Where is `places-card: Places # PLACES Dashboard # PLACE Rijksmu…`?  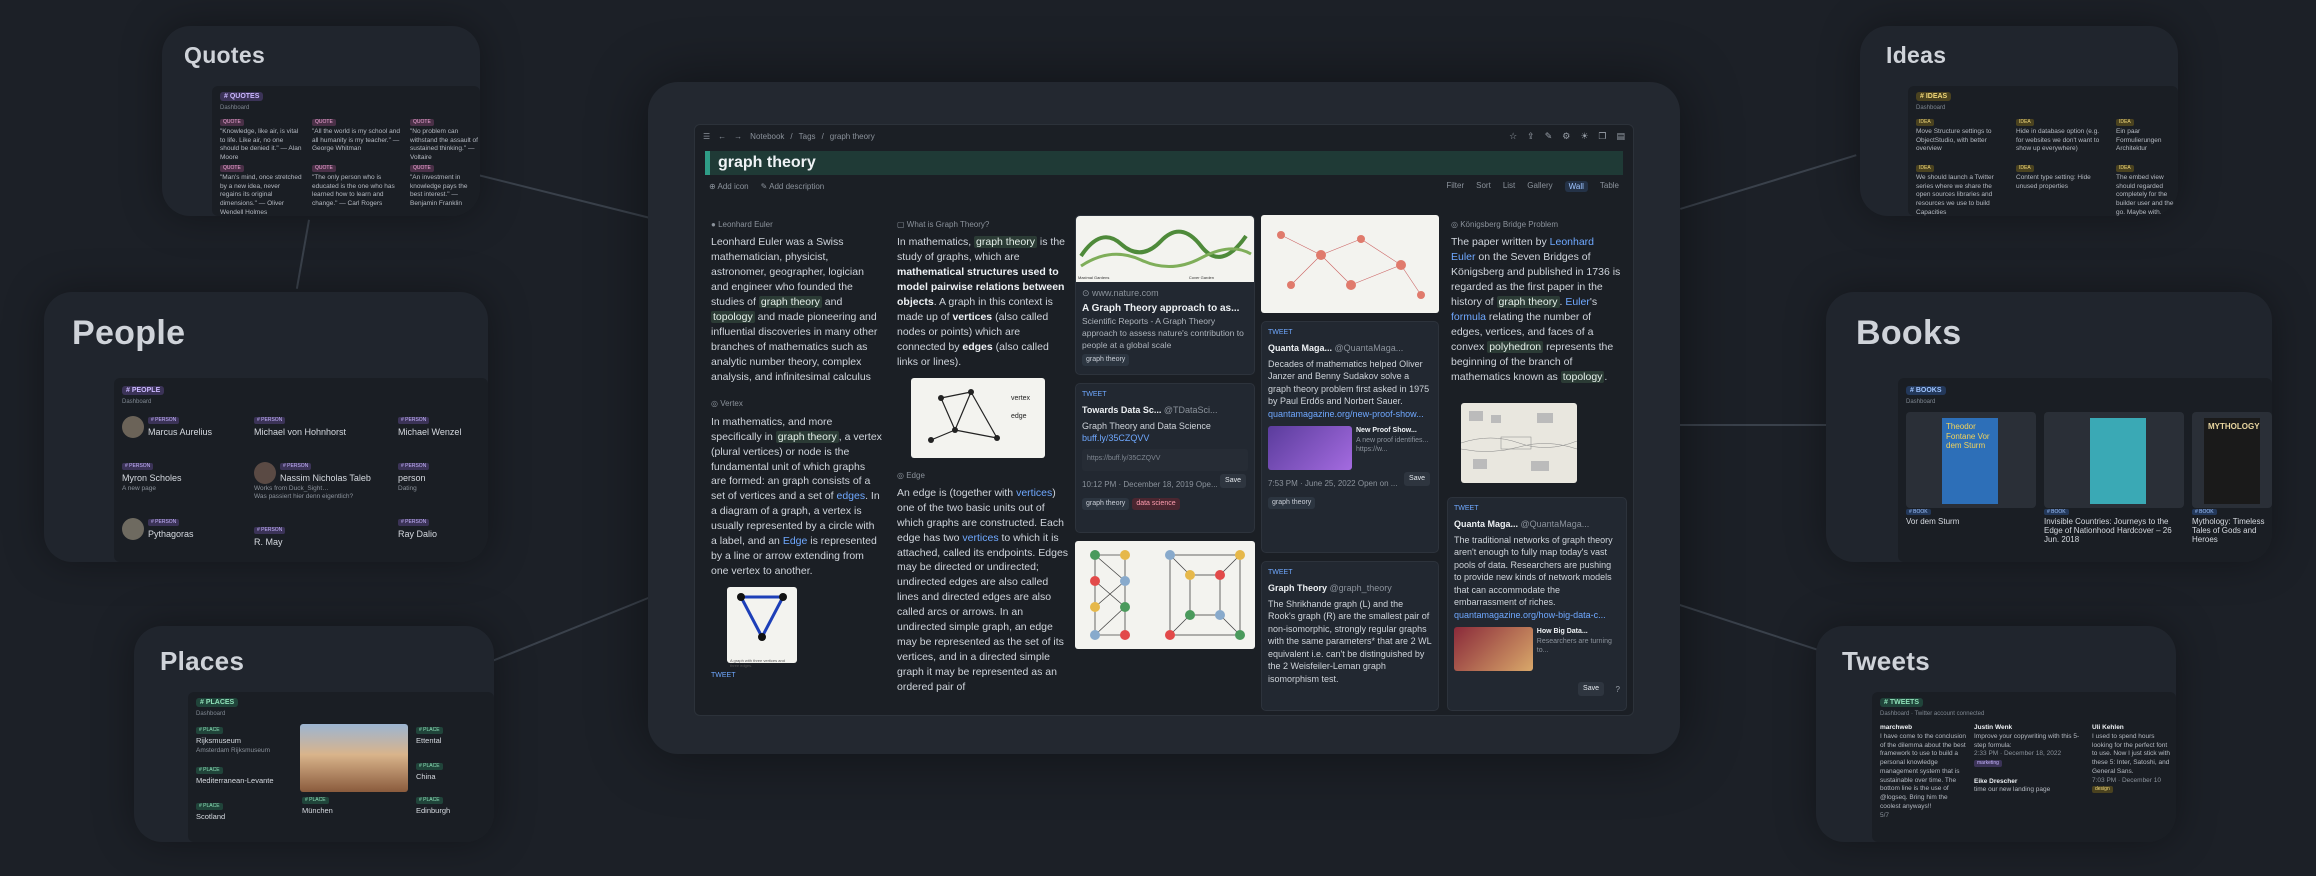
places-card: Places # PLACES Dashboard # PLACE Rijksmu… is located at coordinates (314, 734).